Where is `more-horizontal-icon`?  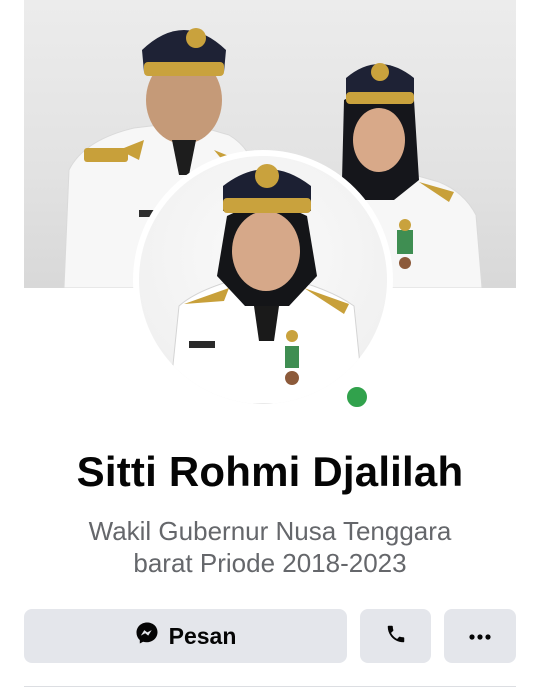 more-horizontal-icon is located at coordinates (480, 636).